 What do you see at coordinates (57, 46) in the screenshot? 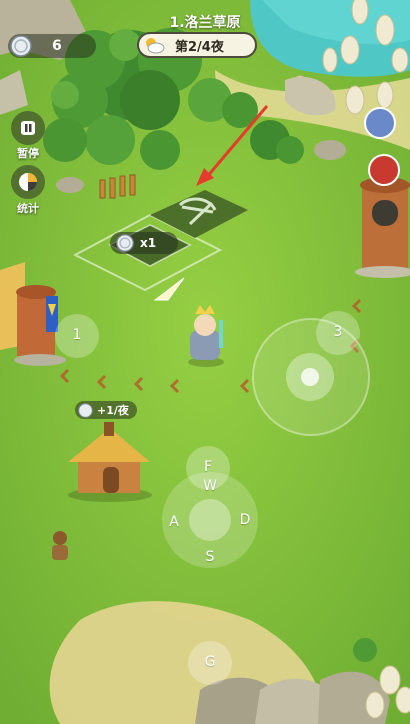
I see `coin-count: 6` at bounding box center [57, 46].